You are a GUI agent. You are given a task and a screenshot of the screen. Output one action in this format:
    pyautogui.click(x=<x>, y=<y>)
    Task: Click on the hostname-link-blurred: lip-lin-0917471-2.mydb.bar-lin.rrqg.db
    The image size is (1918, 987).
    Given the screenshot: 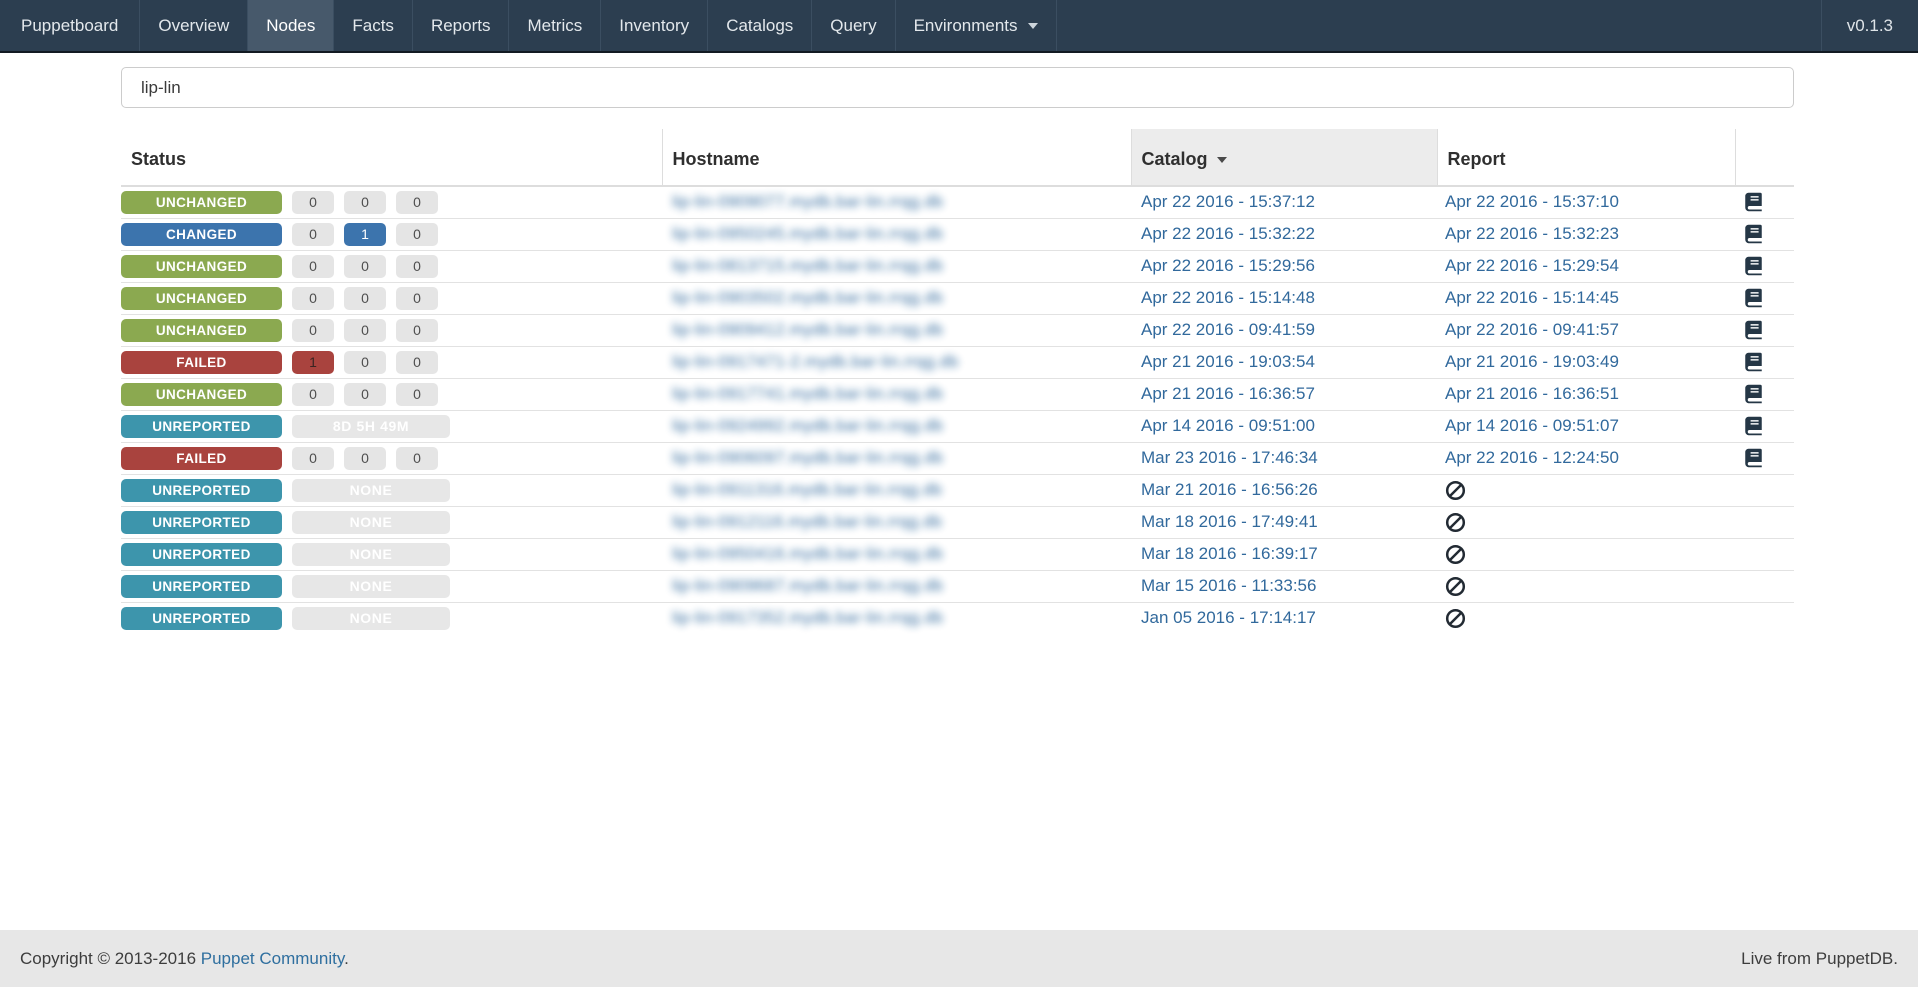 What is the action you would take?
    pyautogui.click(x=815, y=362)
    